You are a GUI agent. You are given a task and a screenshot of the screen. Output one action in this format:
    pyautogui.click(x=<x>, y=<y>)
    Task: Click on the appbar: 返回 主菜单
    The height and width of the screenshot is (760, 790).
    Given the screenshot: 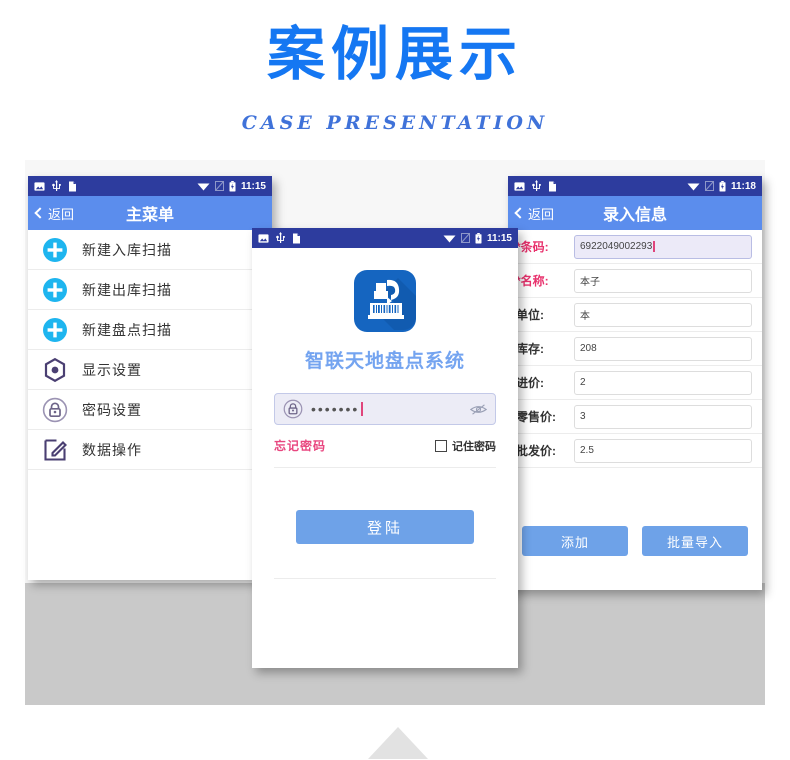 What is the action you would take?
    pyautogui.click(x=150, y=213)
    